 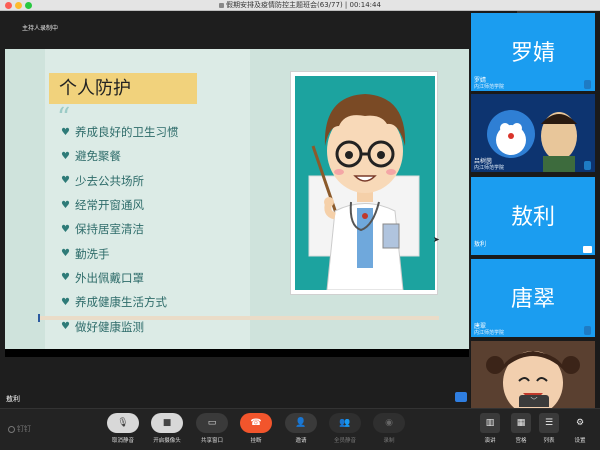 I want to click on participant-avatar-name: 罗婧, so click(x=532, y=53).